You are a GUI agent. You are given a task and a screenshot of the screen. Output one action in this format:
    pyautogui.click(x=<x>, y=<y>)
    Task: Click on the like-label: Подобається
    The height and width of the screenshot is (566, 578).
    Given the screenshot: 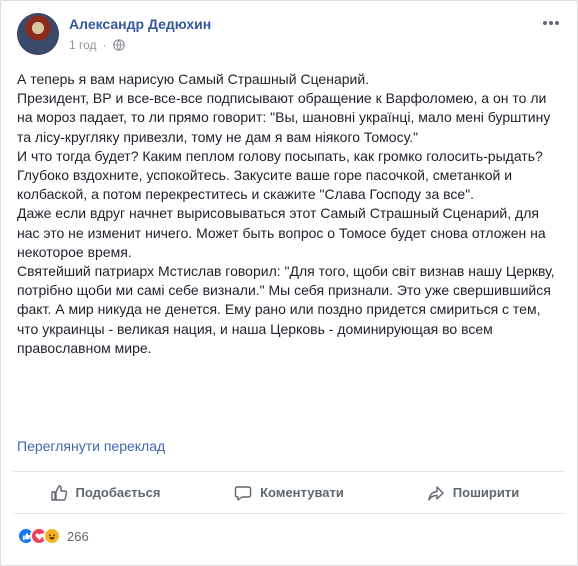 What is the action you would take?
    pyautogui.click(x=118, y=492)
    